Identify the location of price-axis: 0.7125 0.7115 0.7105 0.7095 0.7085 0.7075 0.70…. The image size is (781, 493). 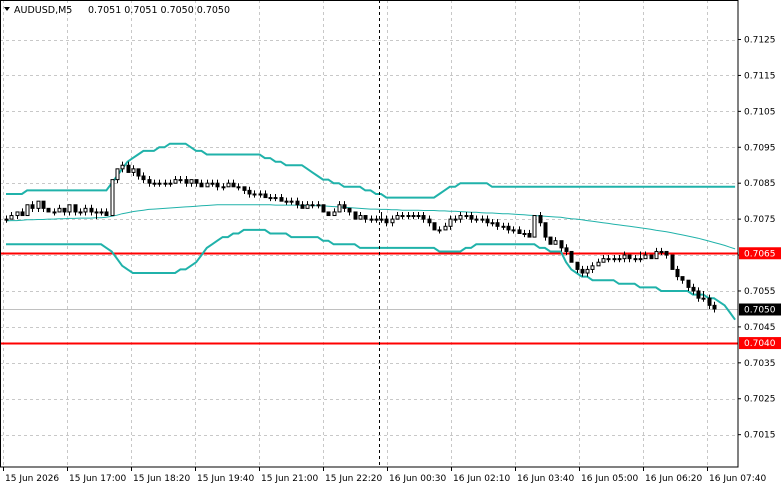
(759, 238).